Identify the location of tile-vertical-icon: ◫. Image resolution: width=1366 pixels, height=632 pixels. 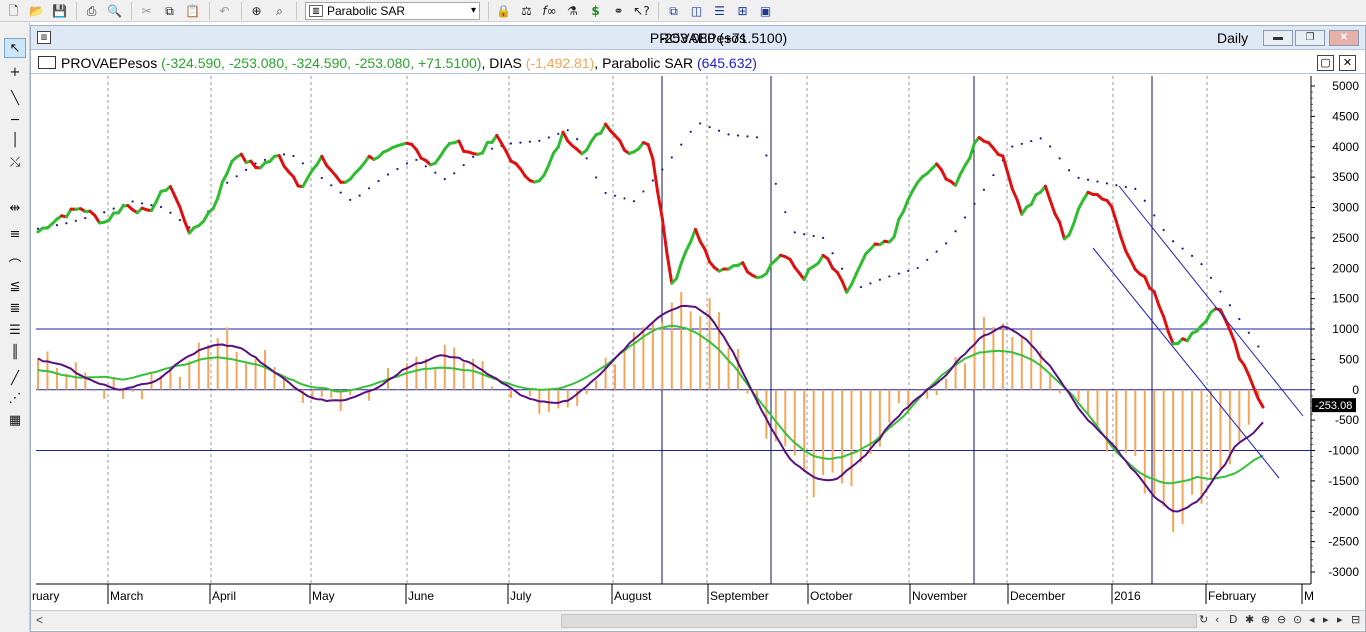
(696, 10).